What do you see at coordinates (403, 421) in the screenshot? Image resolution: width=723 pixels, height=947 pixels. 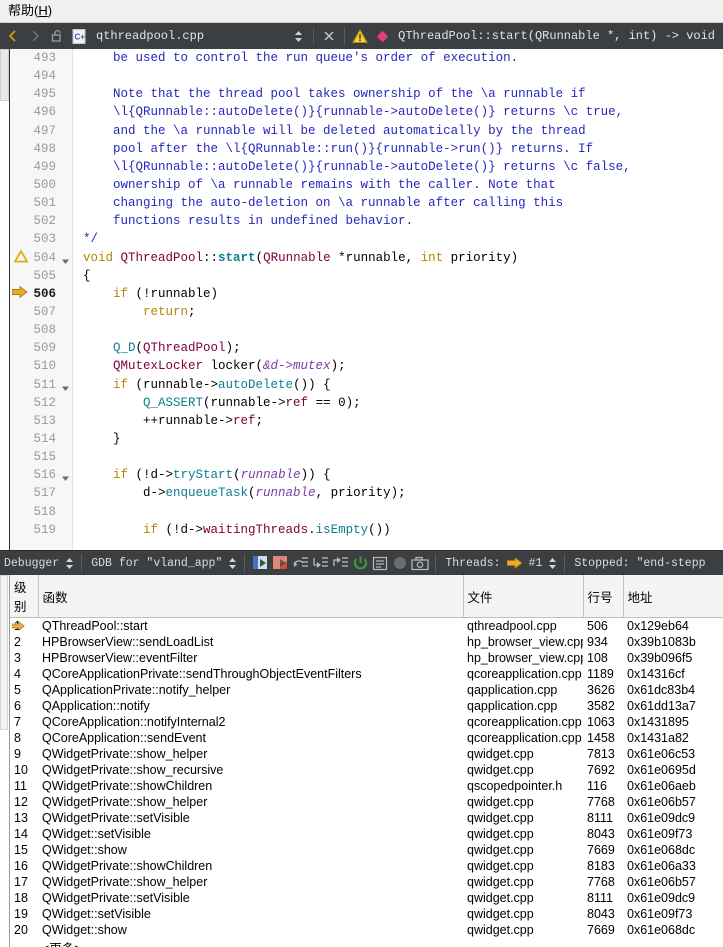 I see `code-line-513: ++runnable->ref;` at bounding box center [403, 421].